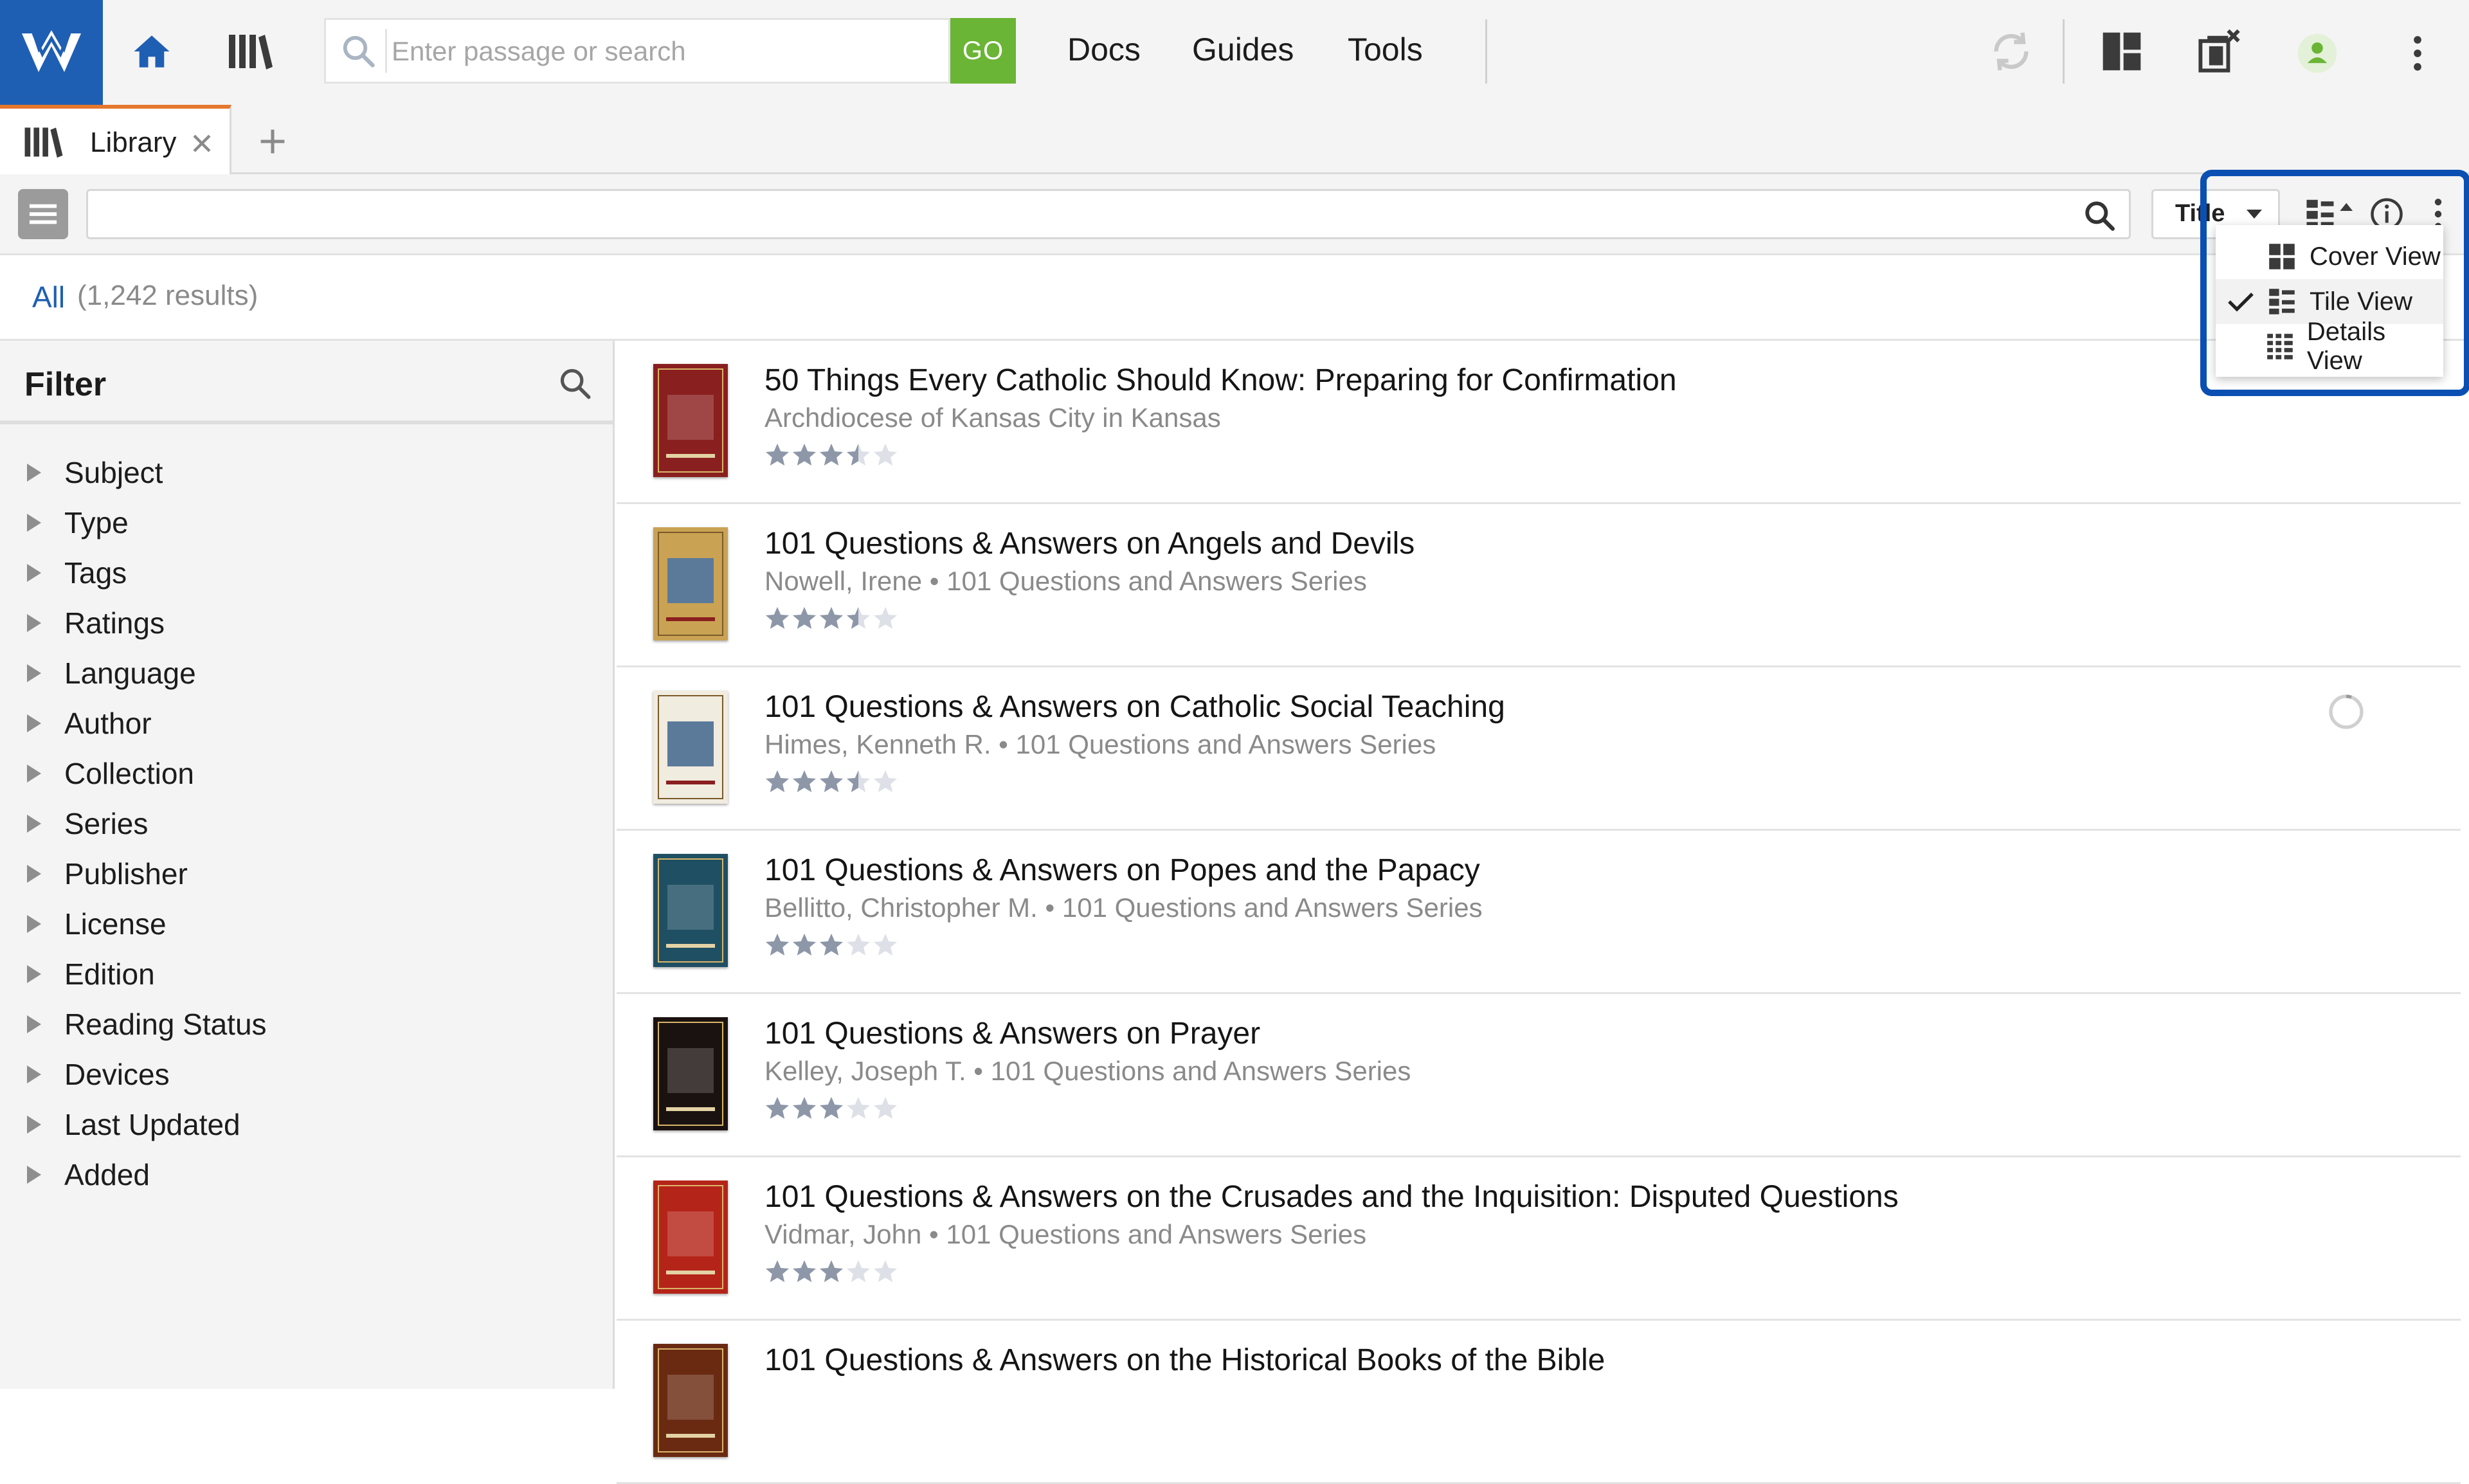 This screenshot has width=2469, height=1484. What do you see at coordinates (289, 522) in the screenshot?
I see `facet-type: Type` at bounding box center [289, 522].